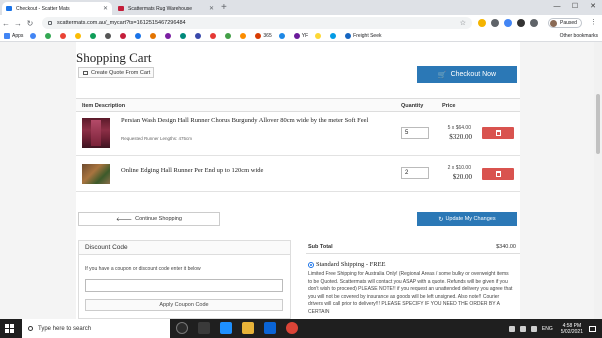 This screenshot has height=338, width=602. I want to click on extension-icons, so click(508, 23).